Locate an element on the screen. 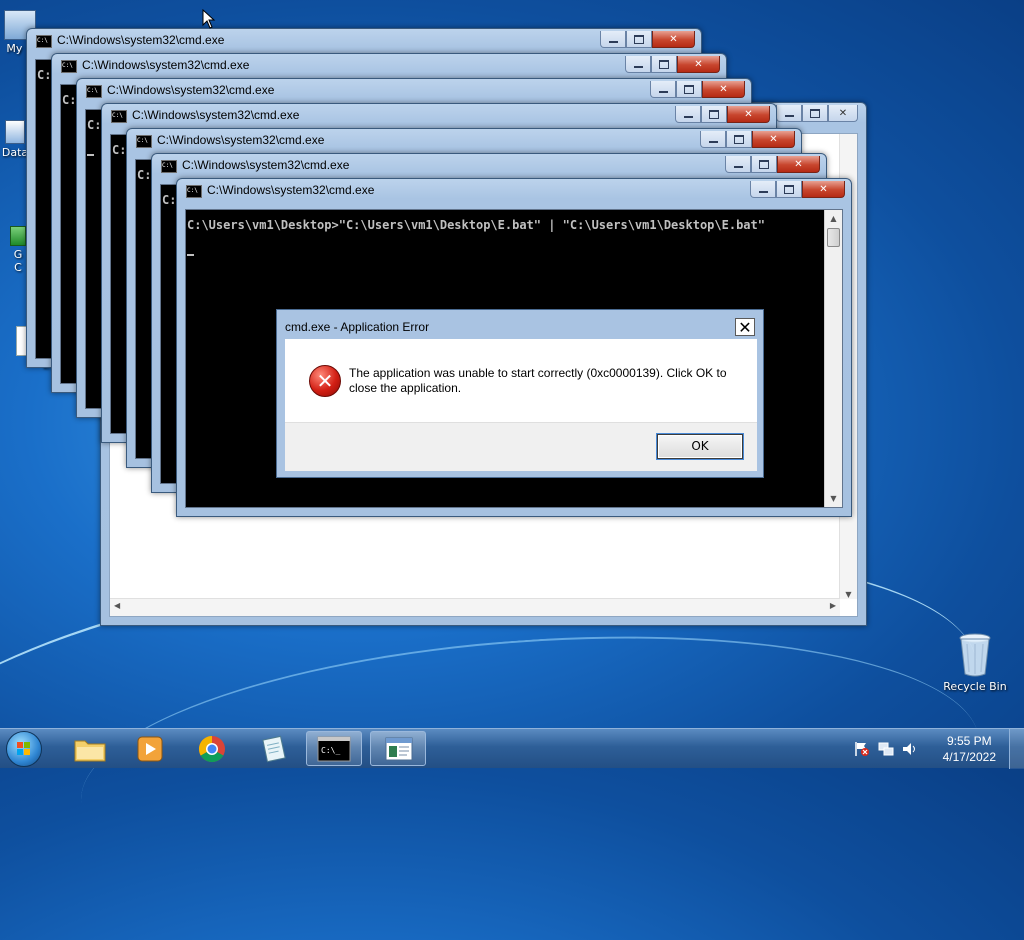 This screenshot has width=1024, height=940. desktop-icon-g: G C is located at coordinates (18, 250).